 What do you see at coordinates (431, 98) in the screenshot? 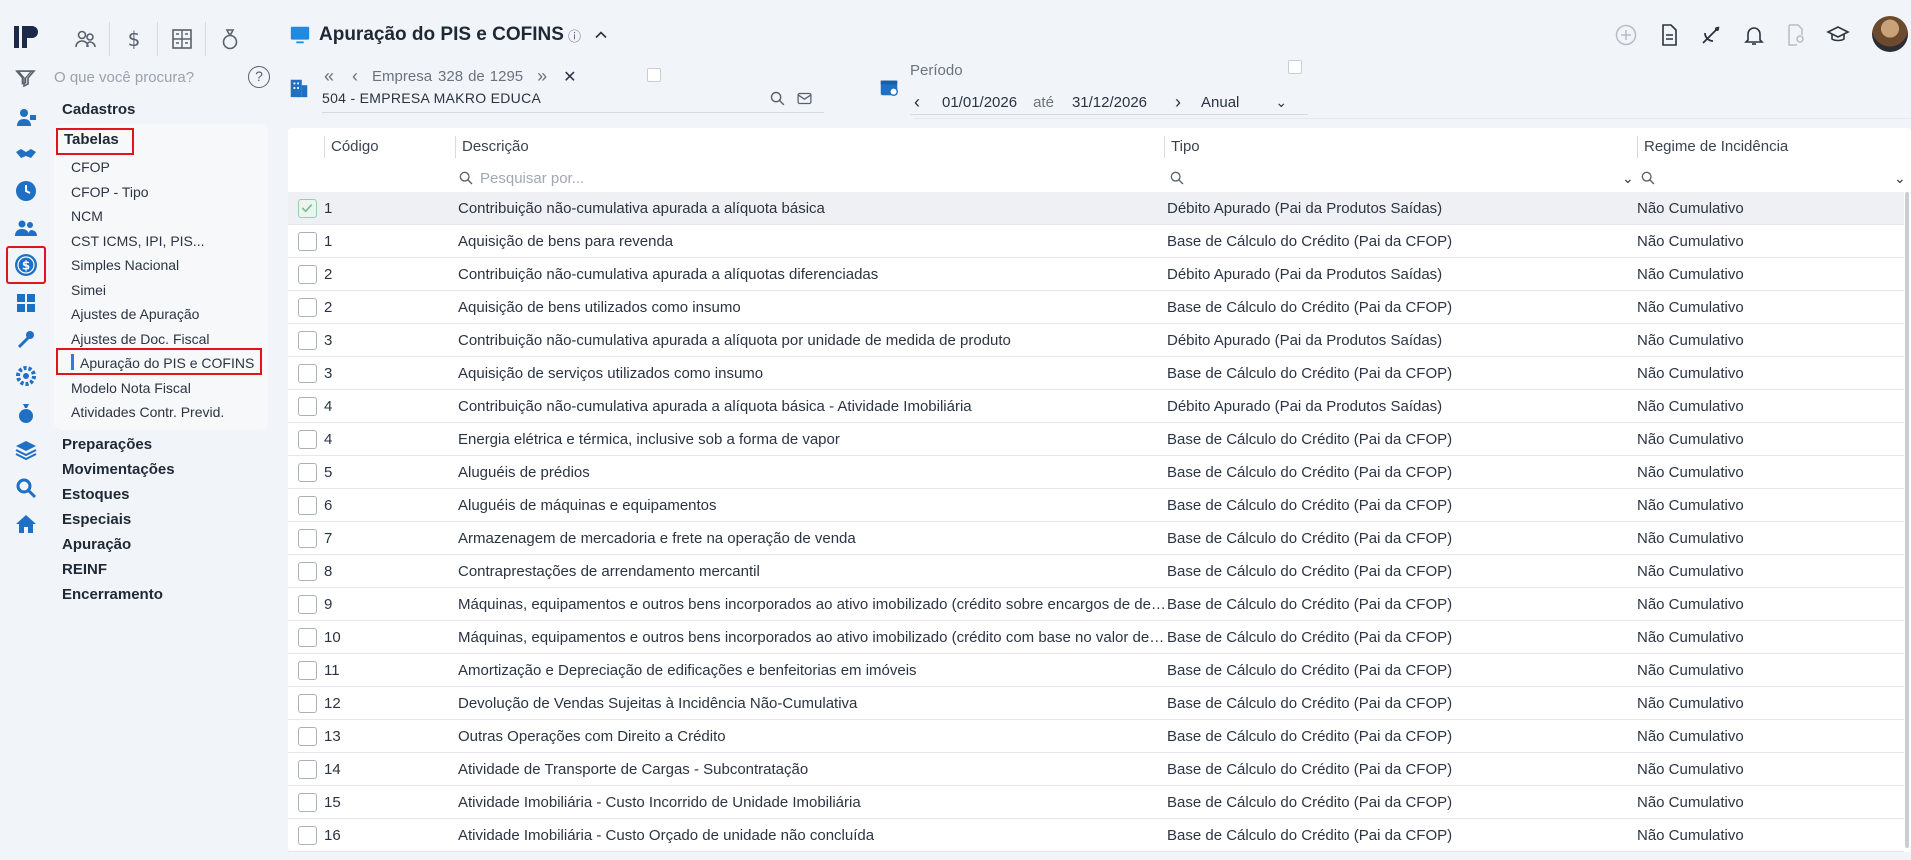
I see `empresa-name: 504 - EMPRESA MAKRO EDUCA` at bounding box center [431, 98].